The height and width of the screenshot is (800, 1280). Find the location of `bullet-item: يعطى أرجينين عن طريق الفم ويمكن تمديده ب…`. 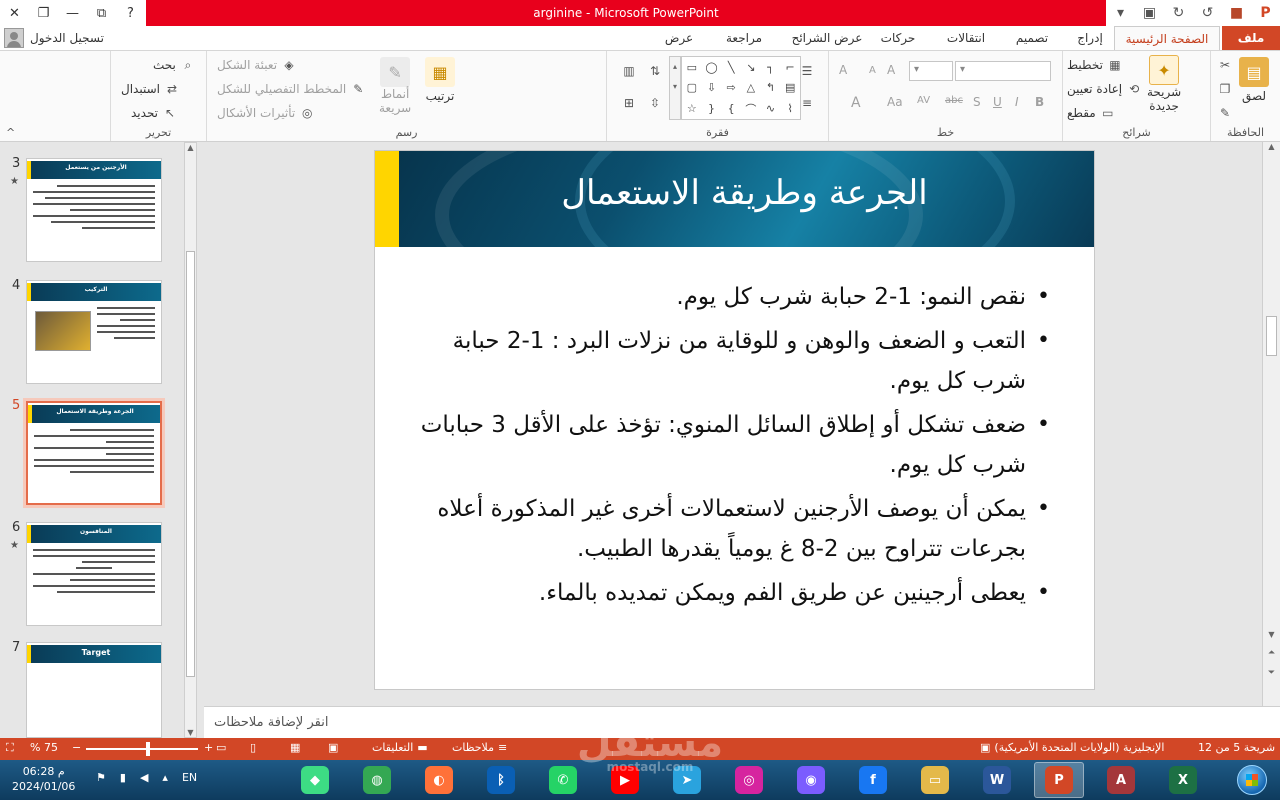

bullet-item: يعطى أرجينين عن طريق الفم ويمكن تمديده ب… is located at coordinates (734, 593).